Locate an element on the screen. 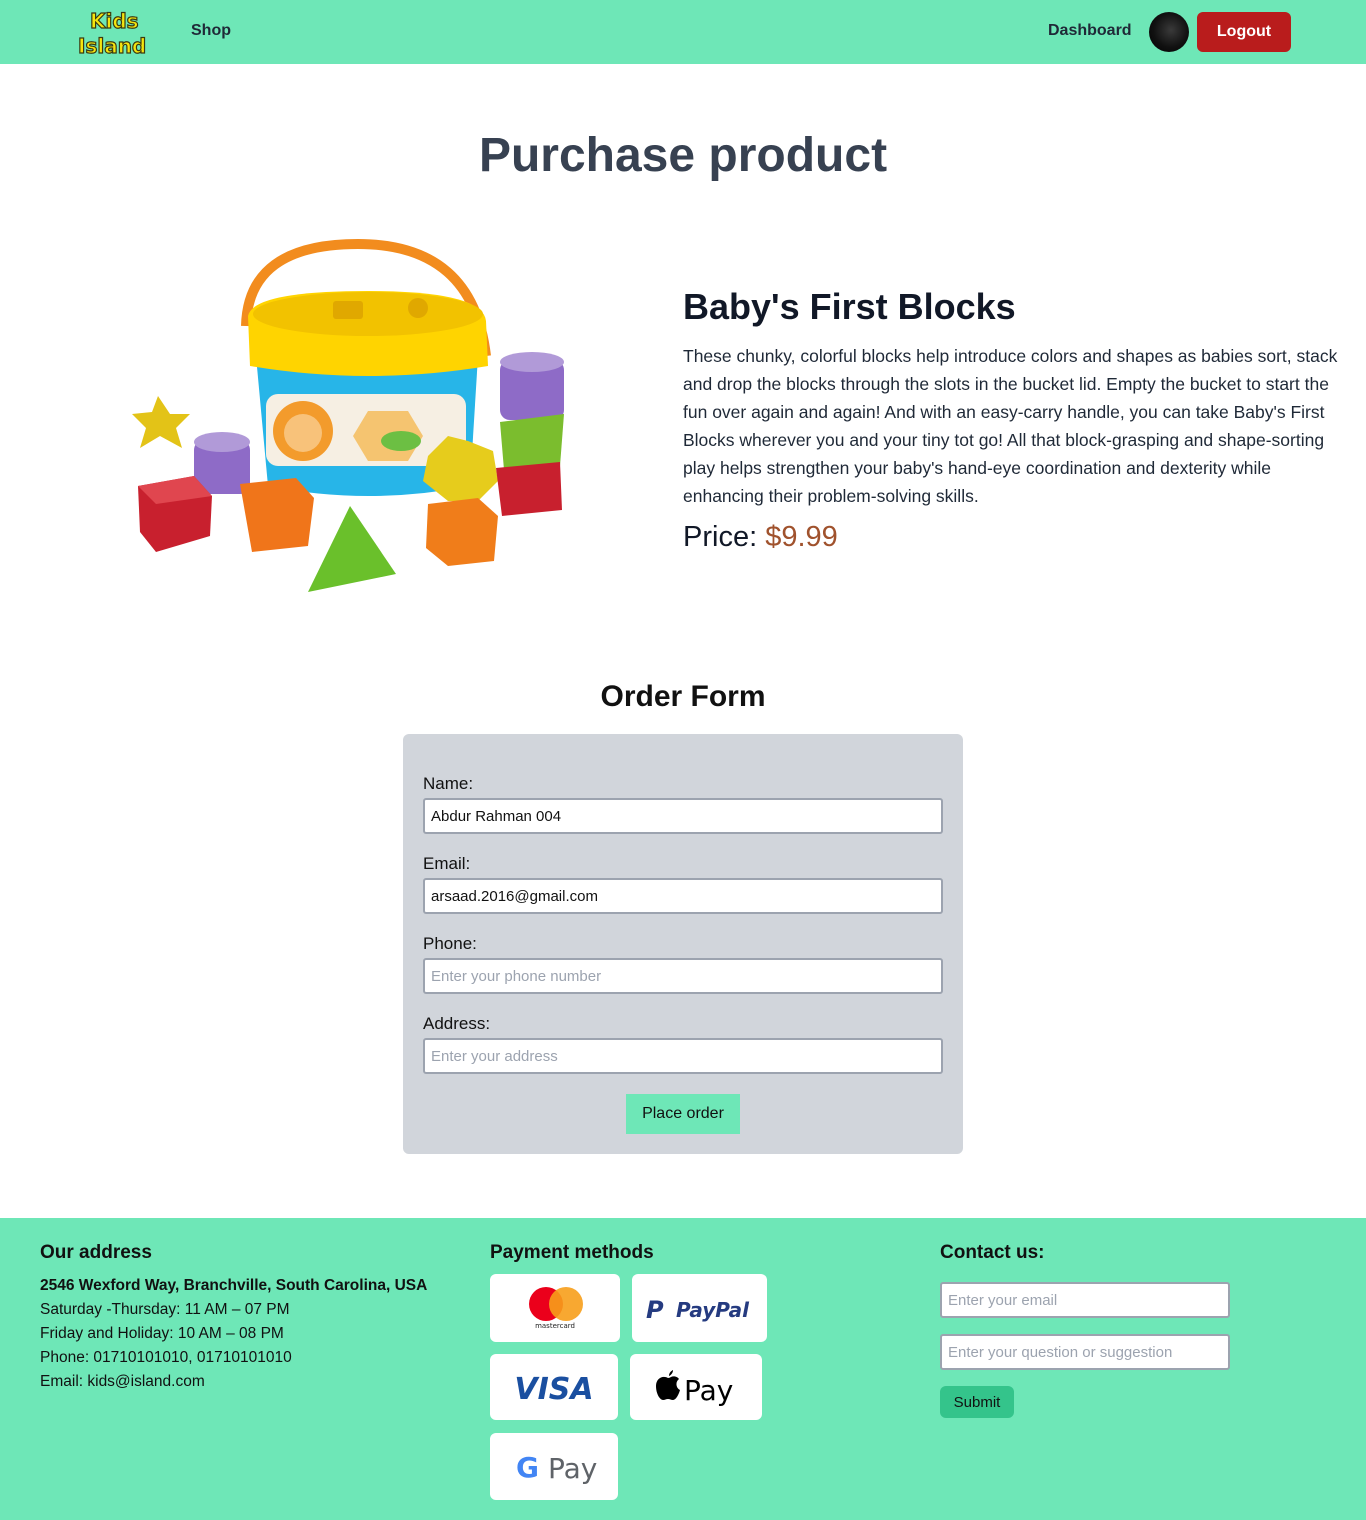 The image size is (1366, 1520). paypal-logo: P PayPal is located at coordinates (699, 1308).